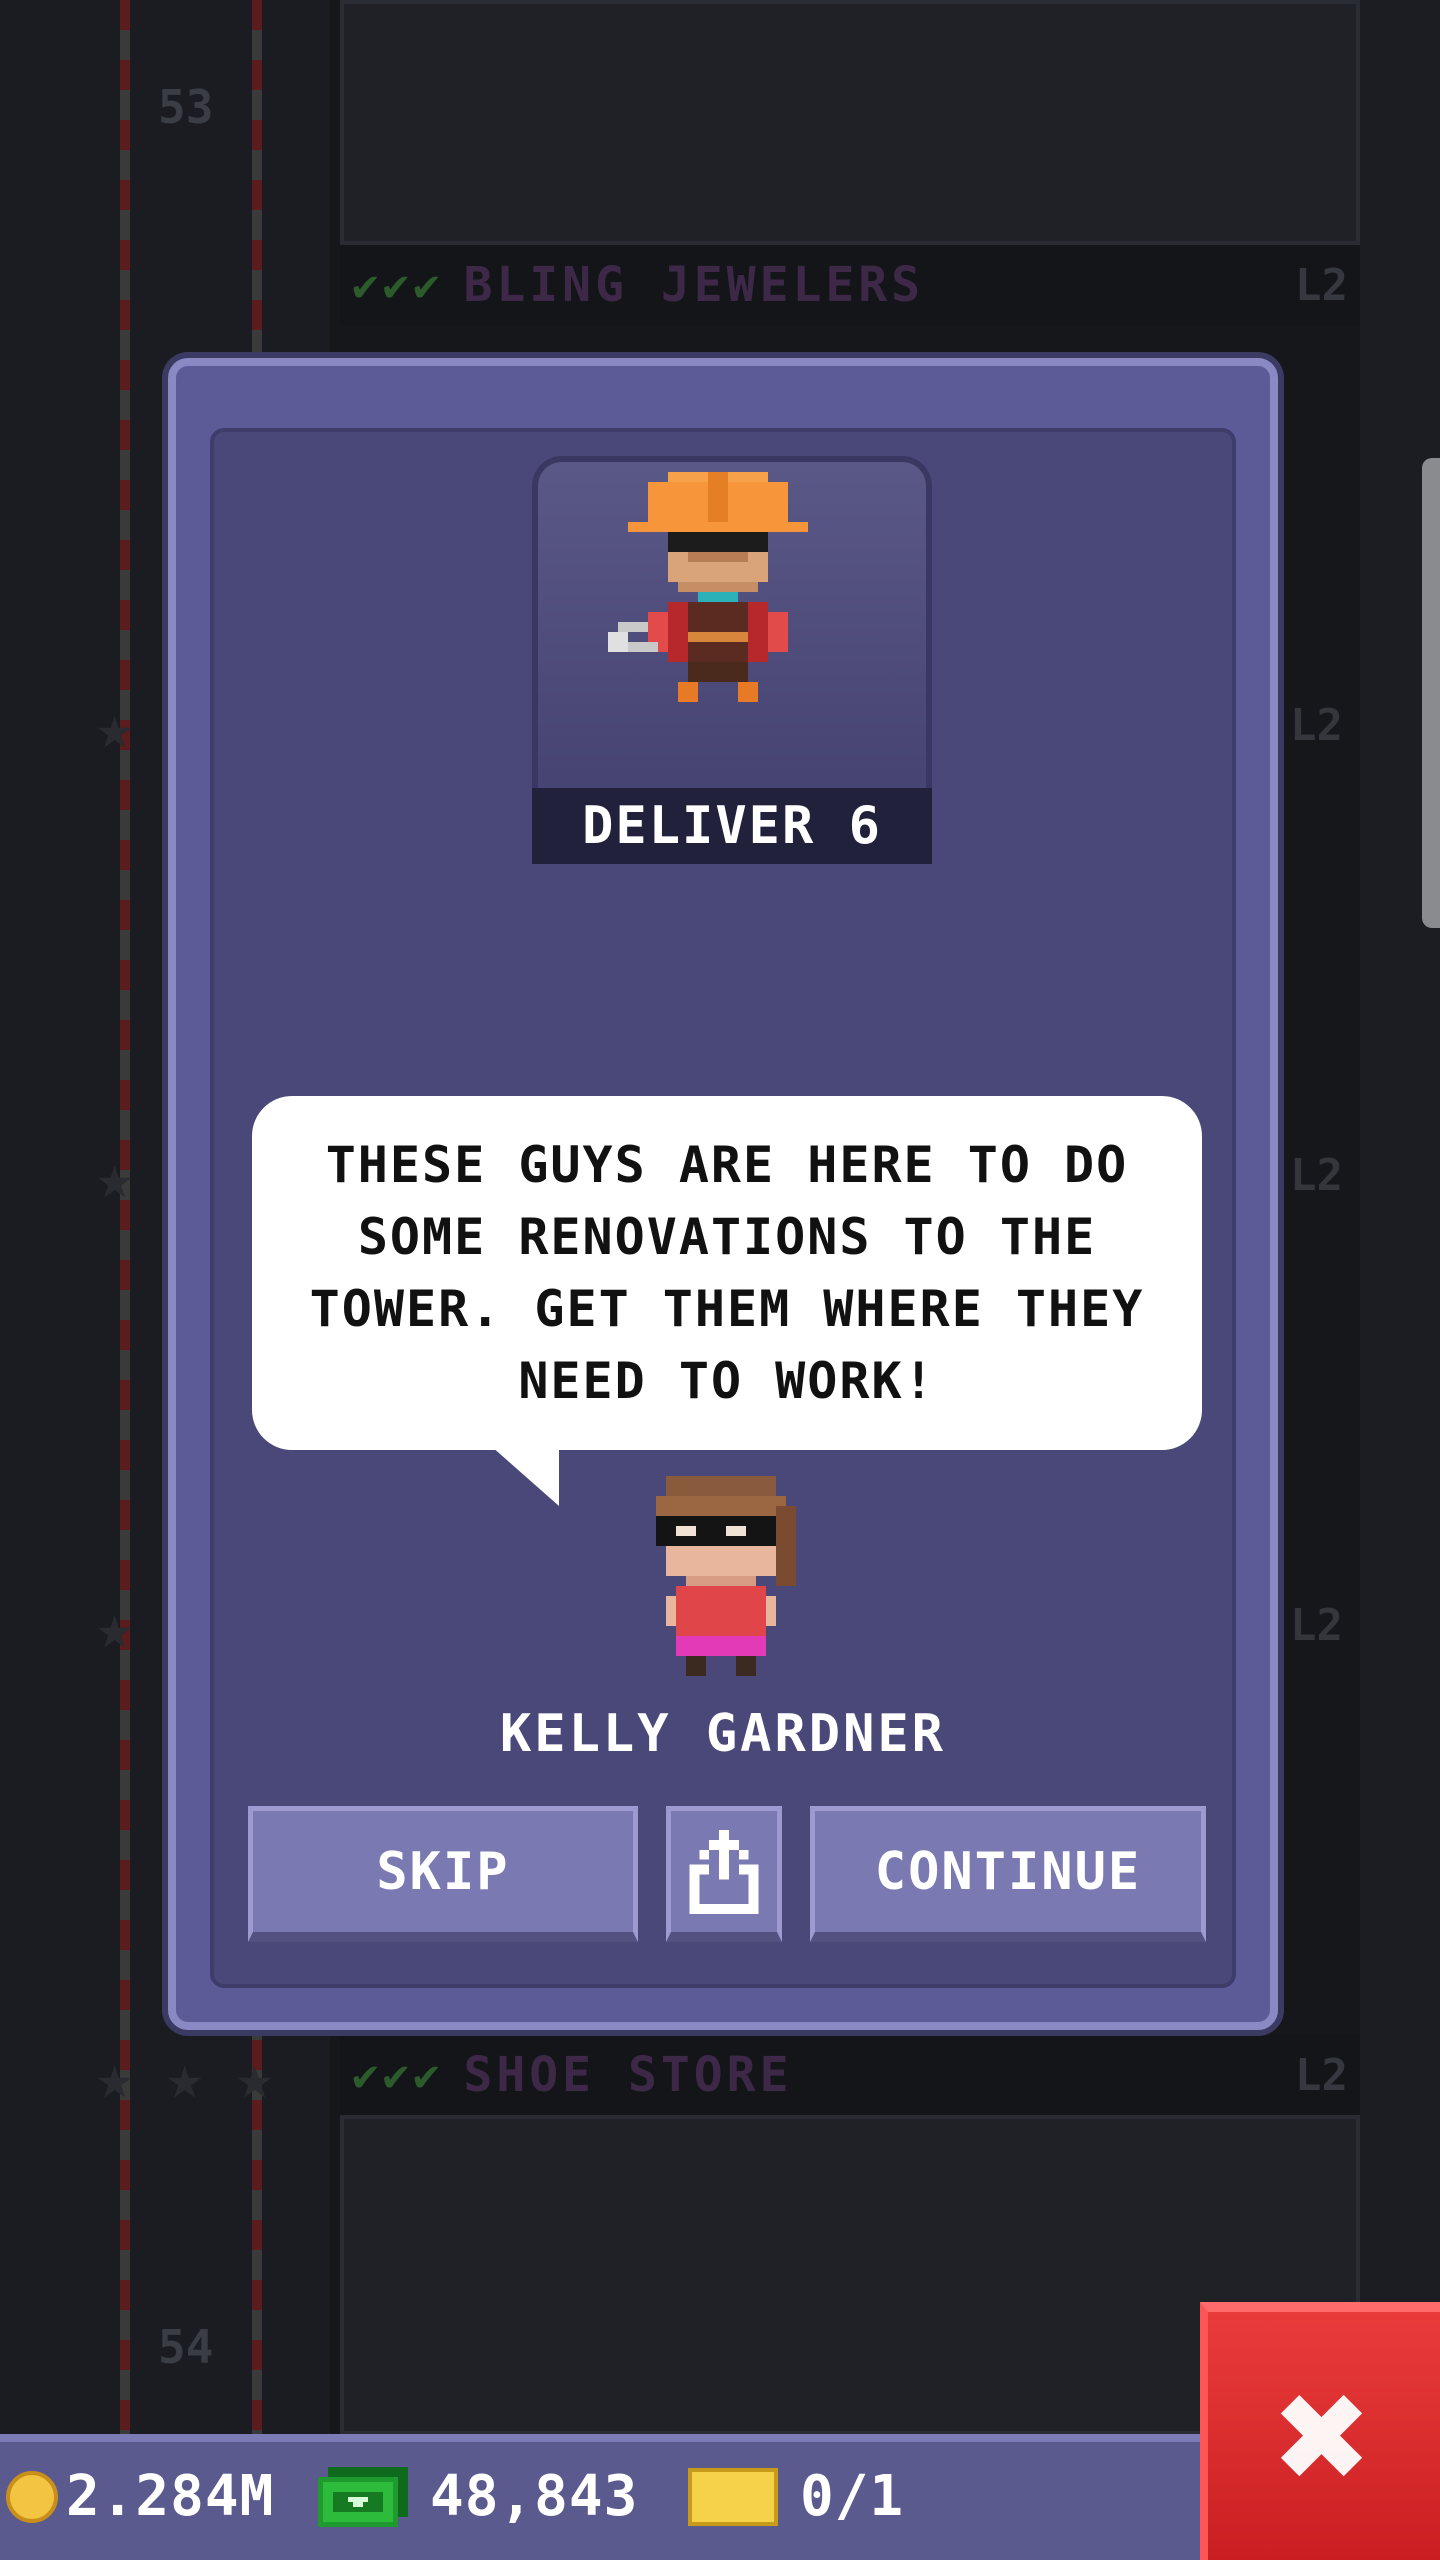  Describe the element at coordinates (852, 2496) in the screenshot. I see `tickets-value: 0/1` at that location.